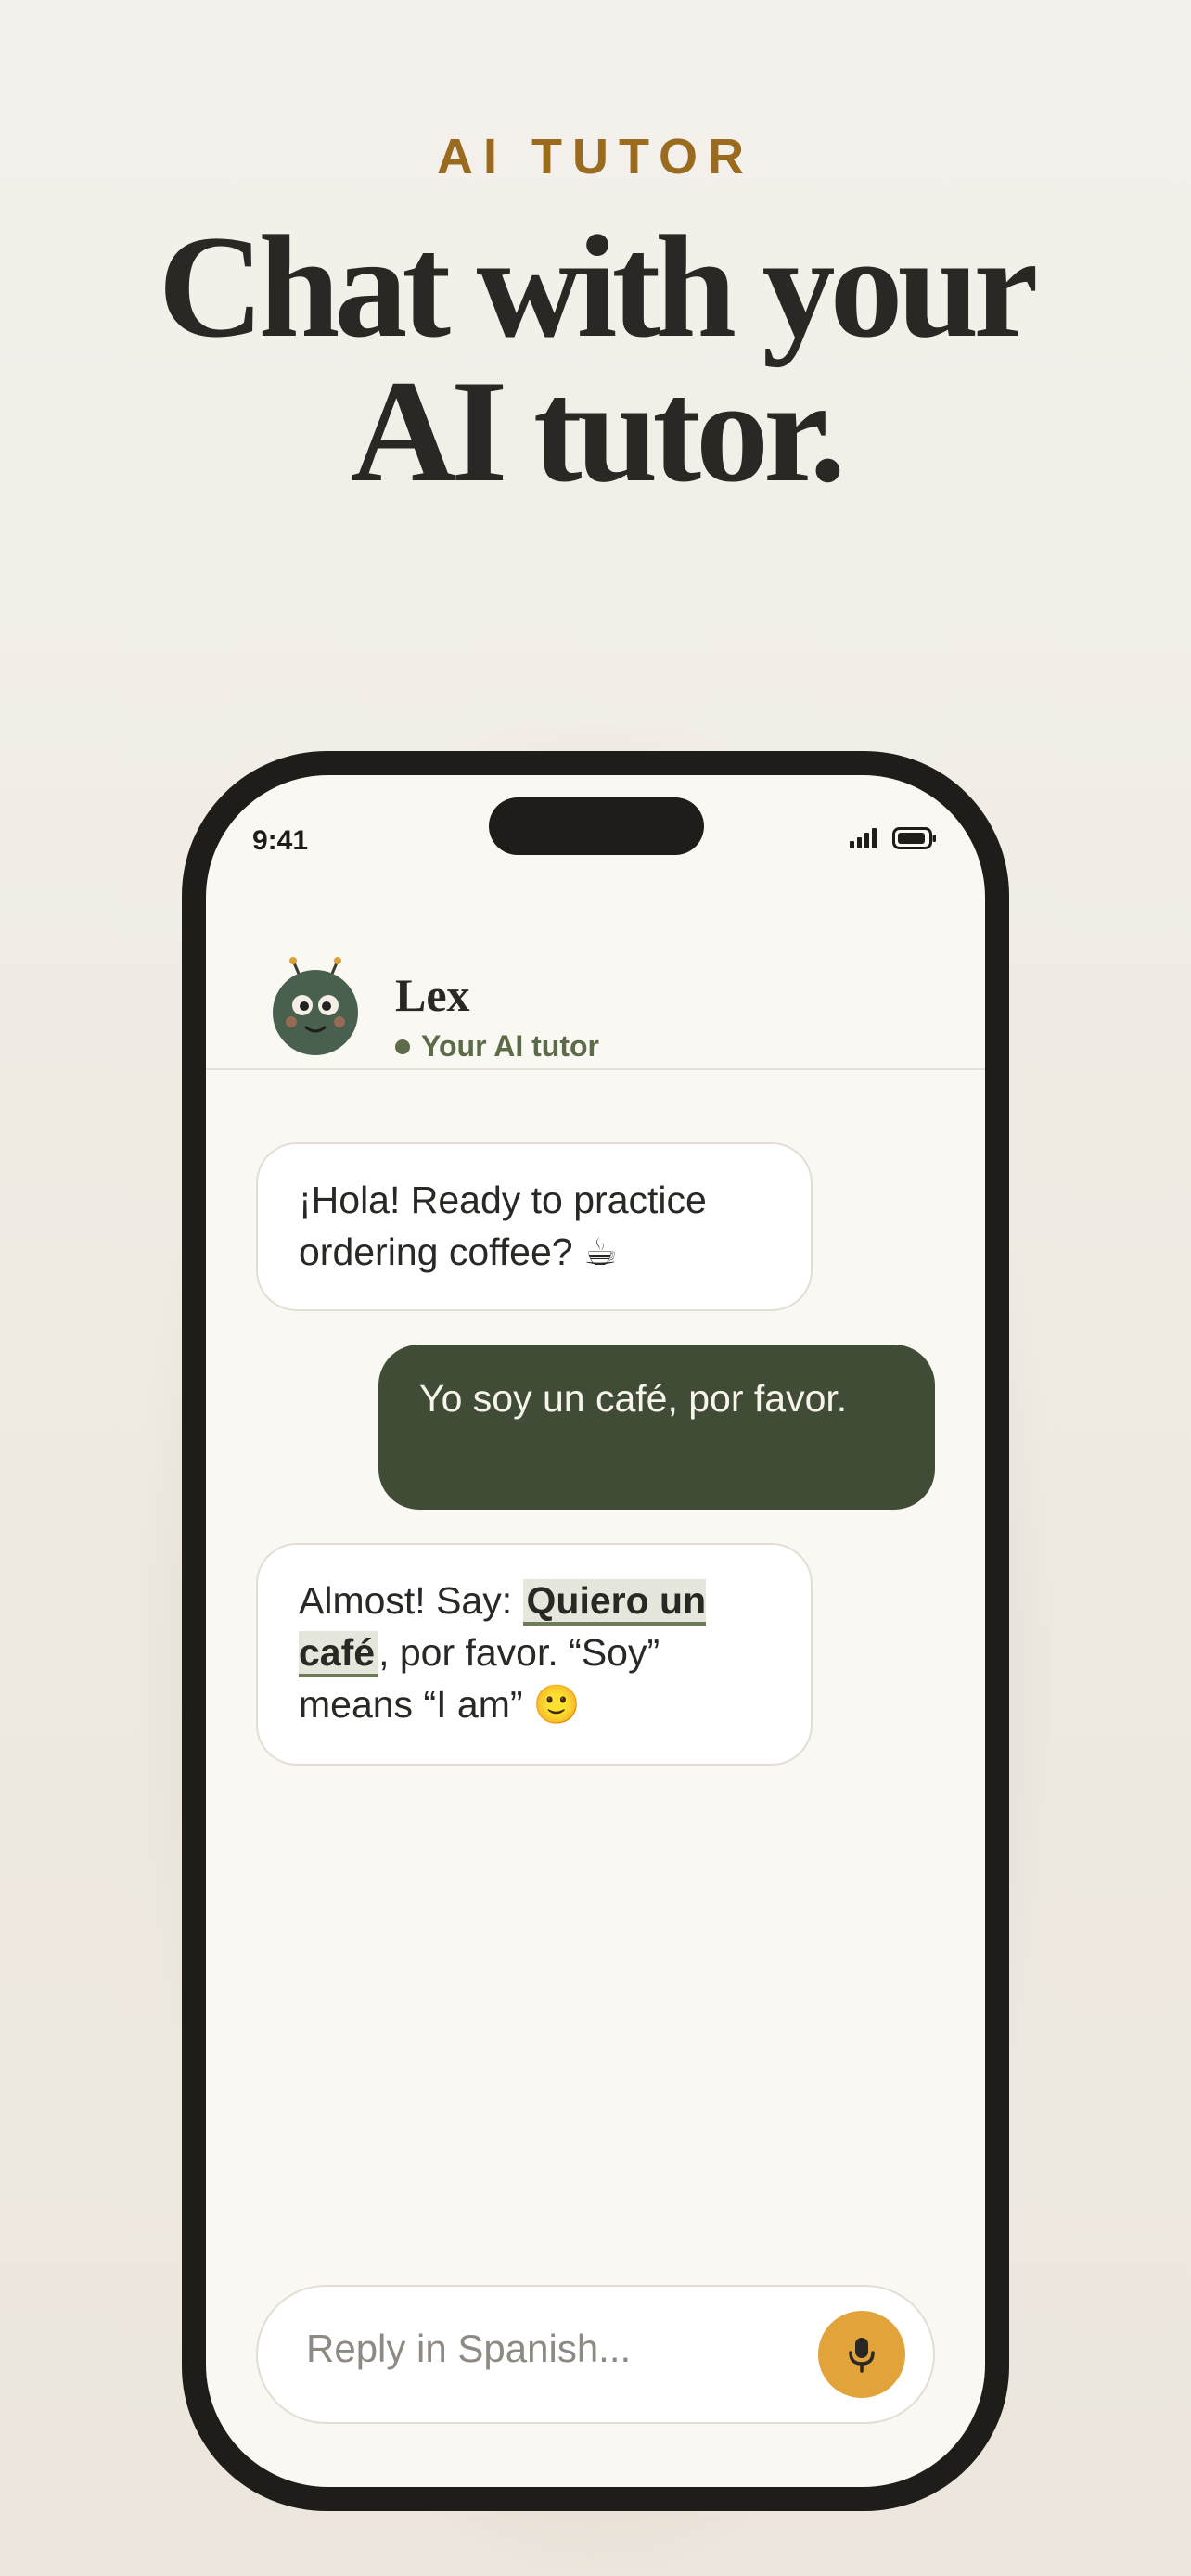 This screenshot has width=1191, height=2576. I want to click on battery-icon, so click(914, 838).